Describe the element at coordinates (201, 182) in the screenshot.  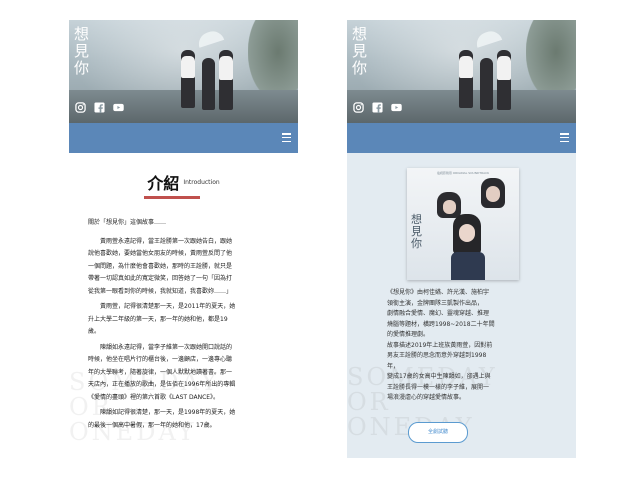
I see `section-subtitle: Introduction` at that location.